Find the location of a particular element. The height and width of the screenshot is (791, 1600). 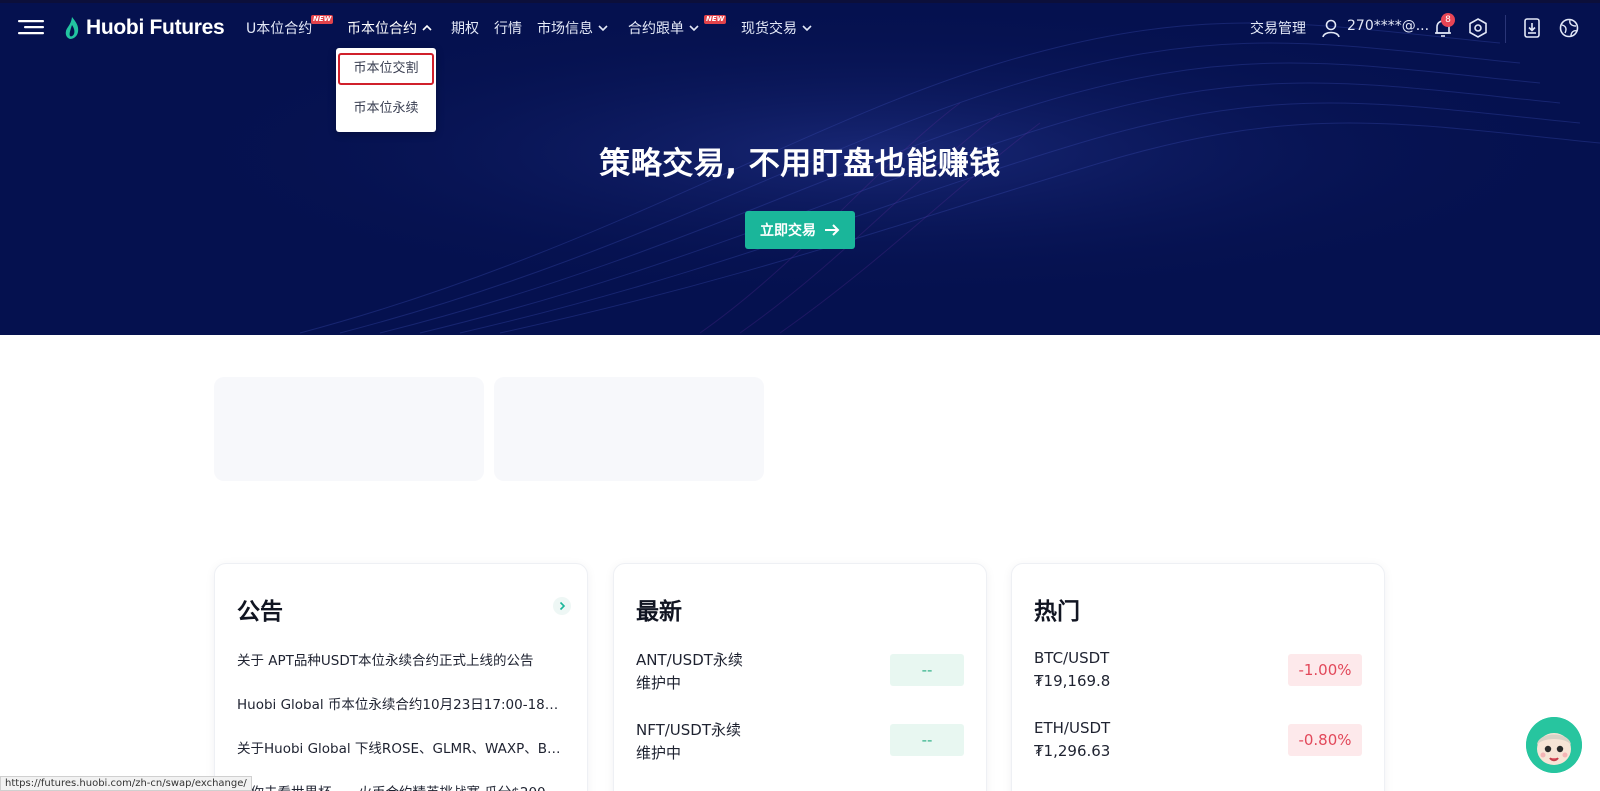

nav-label: 期权 is located at coordinates (465, 29).